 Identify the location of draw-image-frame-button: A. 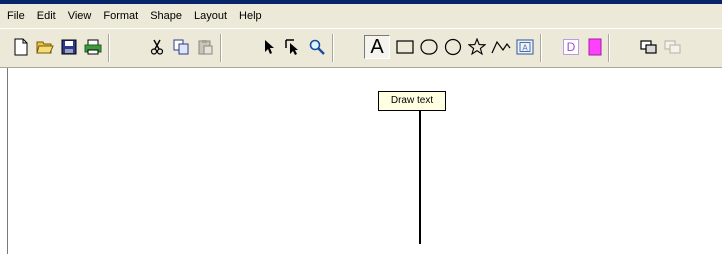
(525, 47).